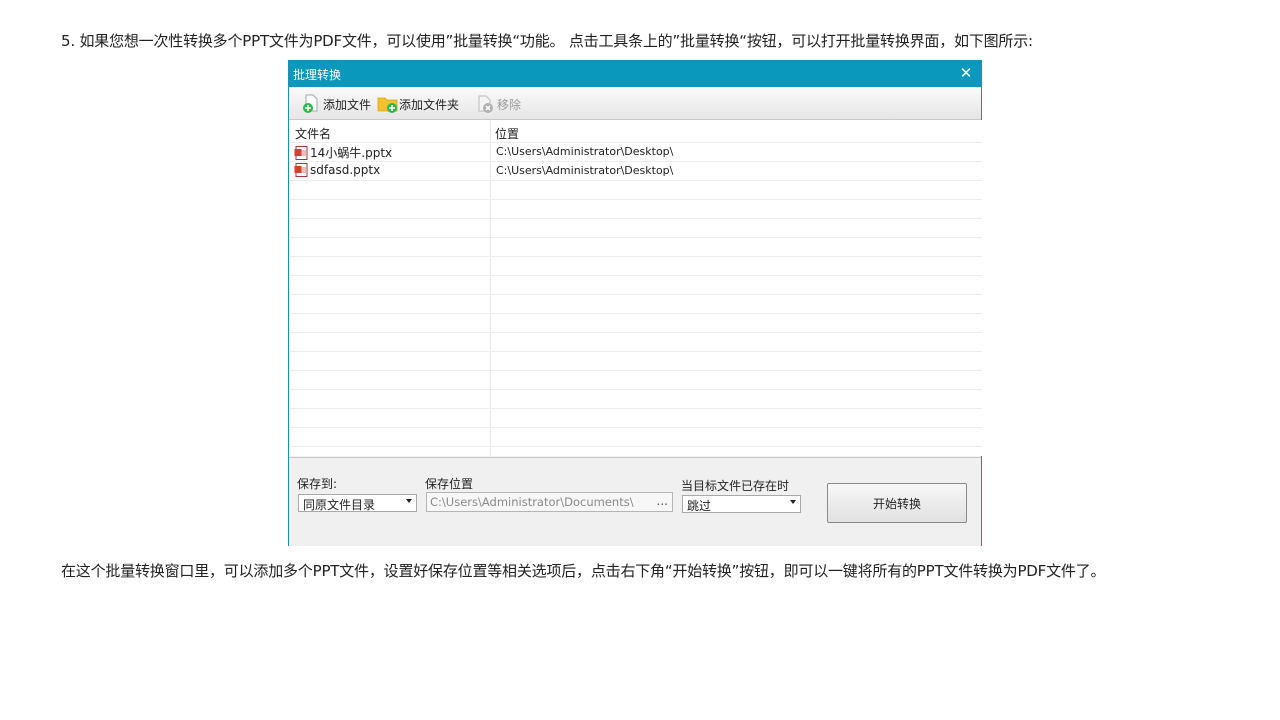 This screenshot has height=720, width=1280. Describe the element at coordinates (699, 506) in the screenshot. I see `exists-action-value: 跳过` at that location.